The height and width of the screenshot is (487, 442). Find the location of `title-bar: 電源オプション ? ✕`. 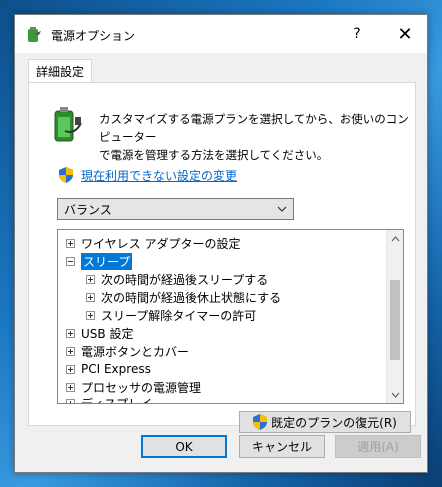

title-bar: 電源オプション ? ✕ is located at coordinates (221, 34).